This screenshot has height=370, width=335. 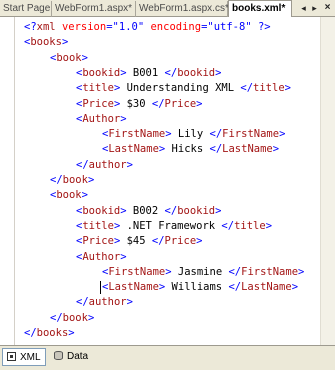 What do you see at coordinates (147, 27) in the screenshot?
I see `code-line: <?xml version="1.0" encoding="utf-8" ?>` at bounding box center [147, 27].